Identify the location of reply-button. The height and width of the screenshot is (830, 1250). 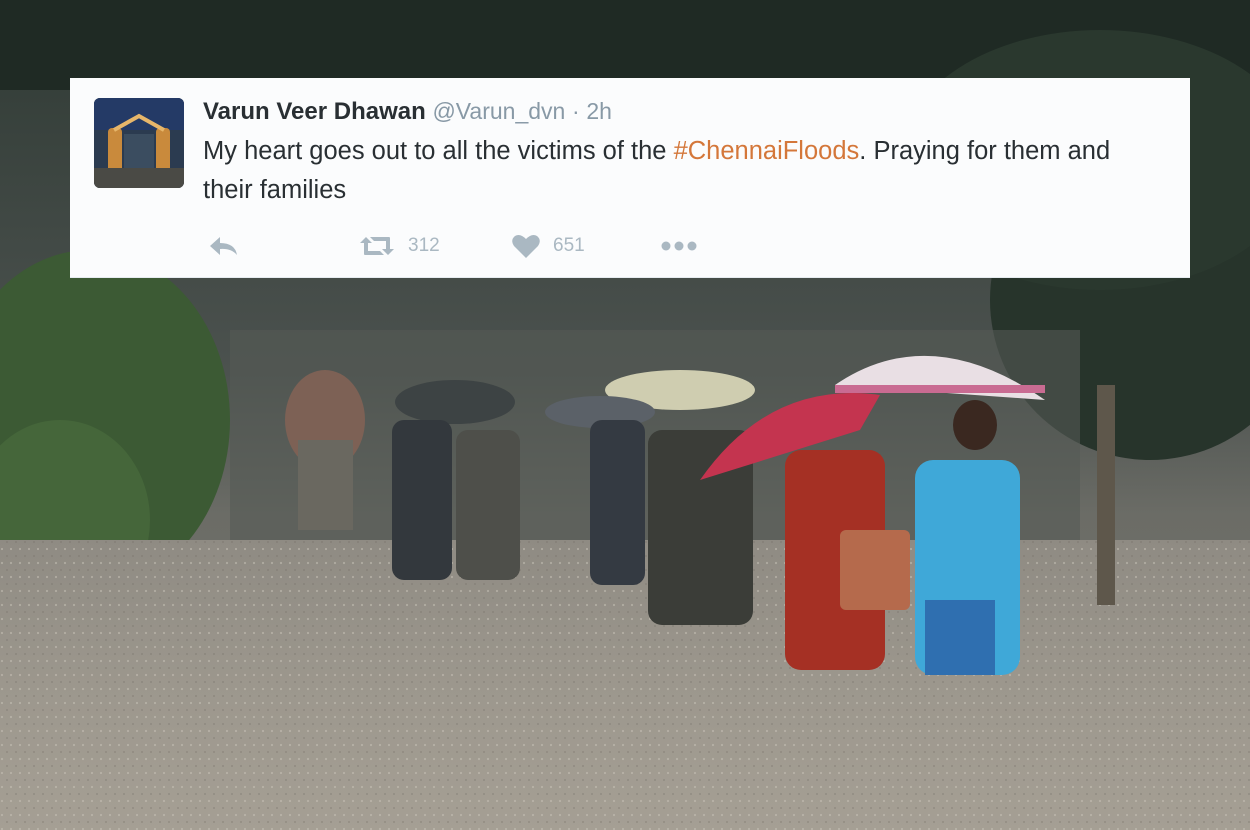
(224, 246).